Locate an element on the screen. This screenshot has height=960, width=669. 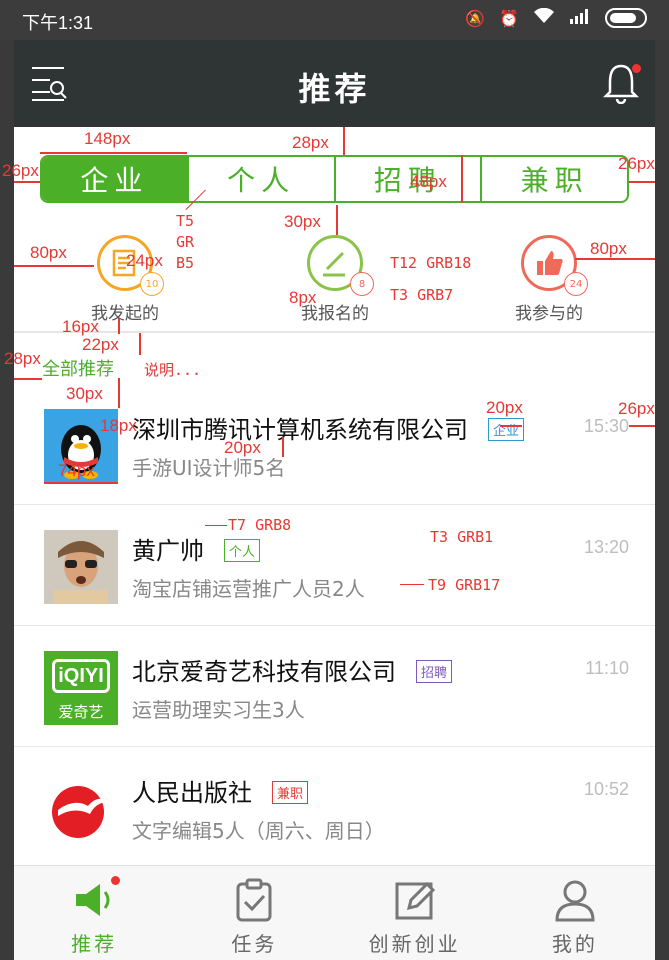
item-name: 北京爱奇艺科技有限公司 招聘 is located at coordinates (292, 669).